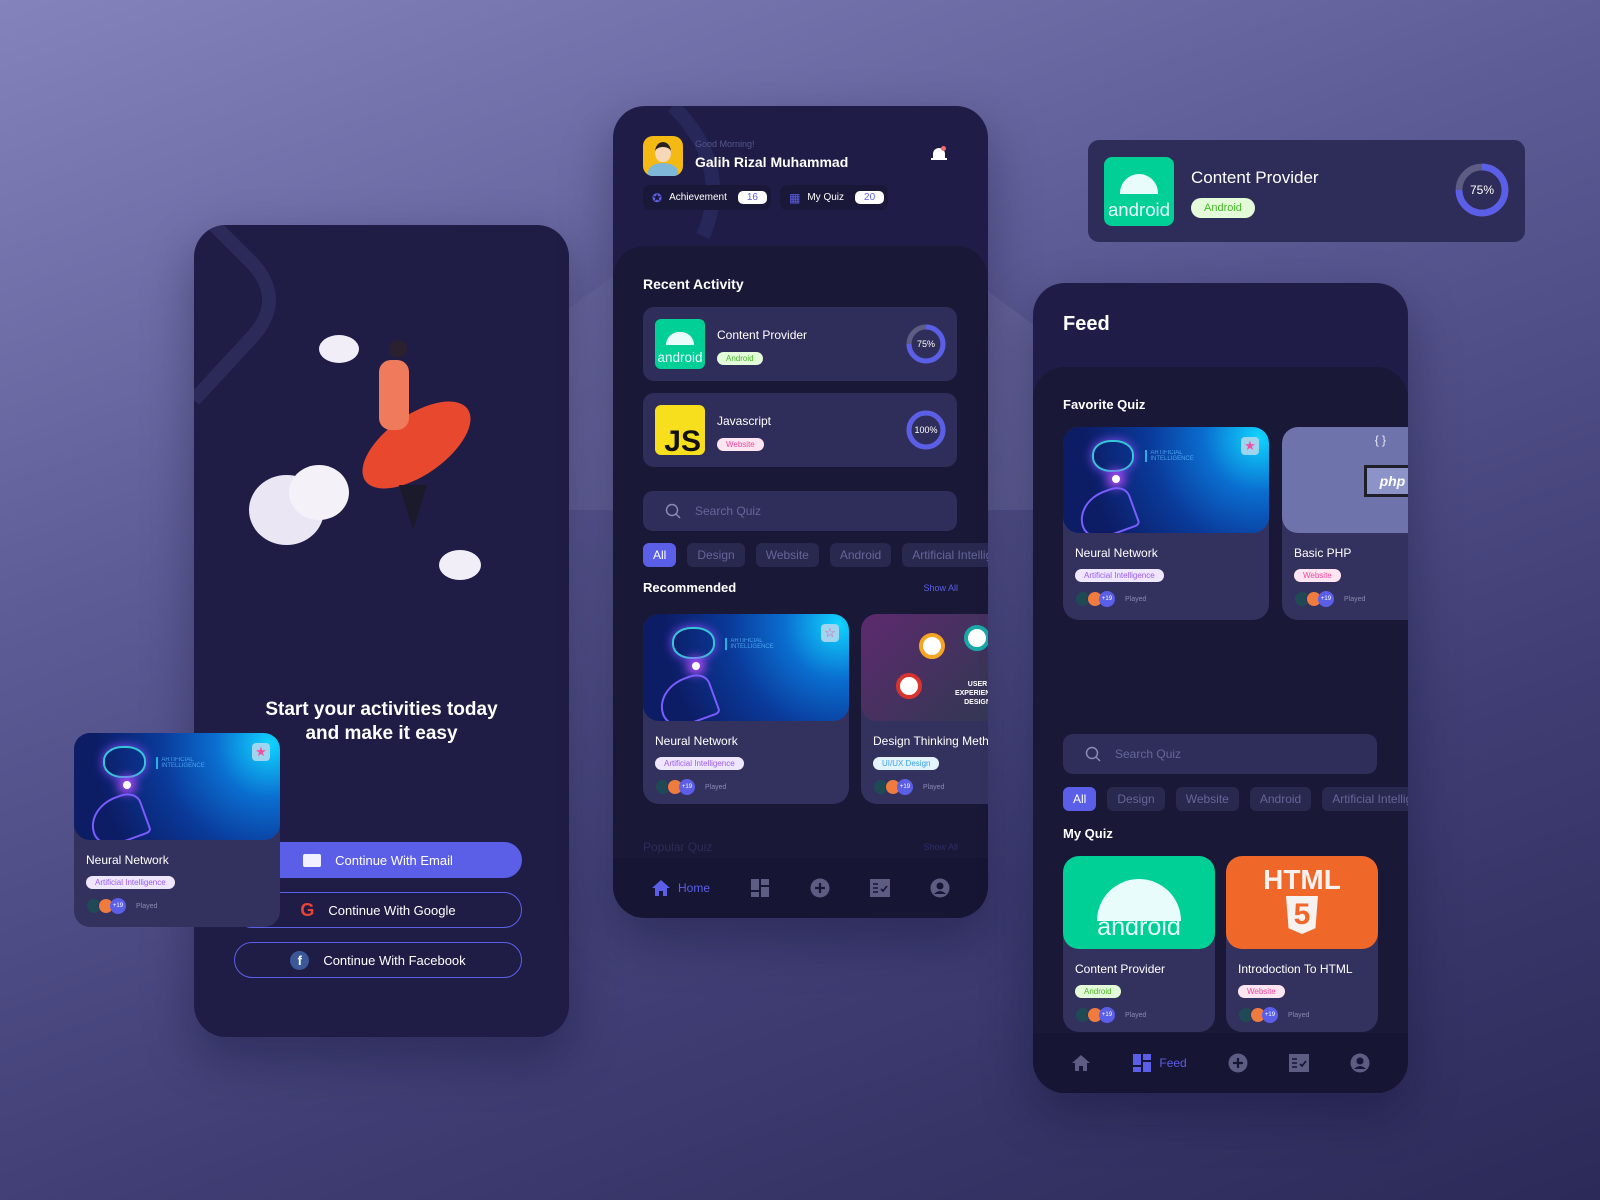 The image size is (1600, 1200). Describe the element at coordinates (1345, 523) in the screenshot. I see `favorite-quiz-card: php{ }☆Basic PHPWebsite+19Played` at that location.